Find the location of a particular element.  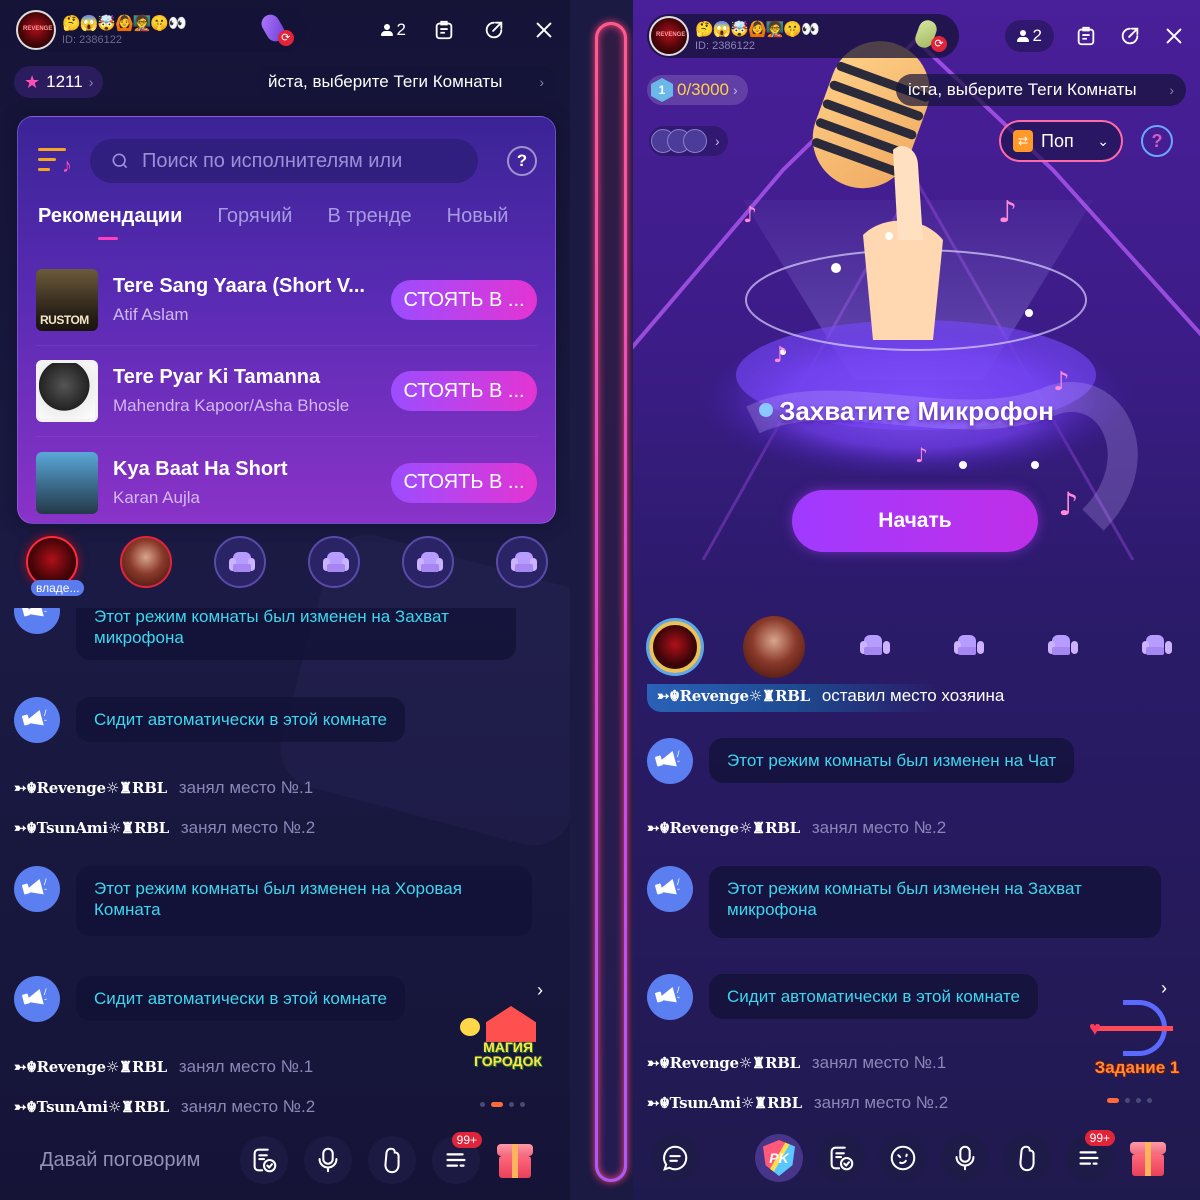

promo-pagination is located at coordinates (1129, 1100).